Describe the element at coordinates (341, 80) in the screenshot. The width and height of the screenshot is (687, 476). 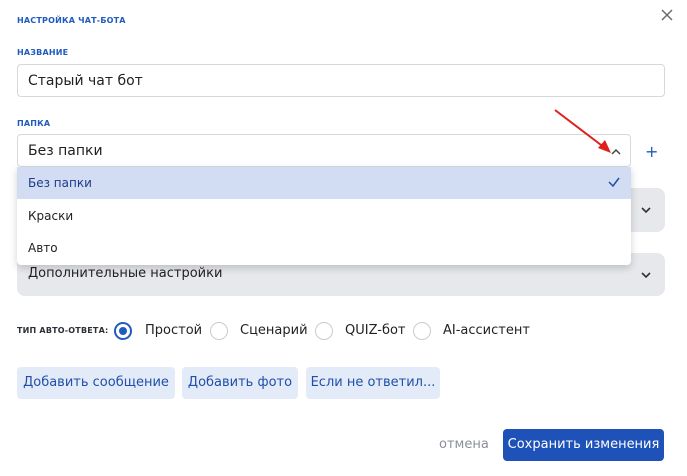
I see `name-input: Старый чат бот` at that location.